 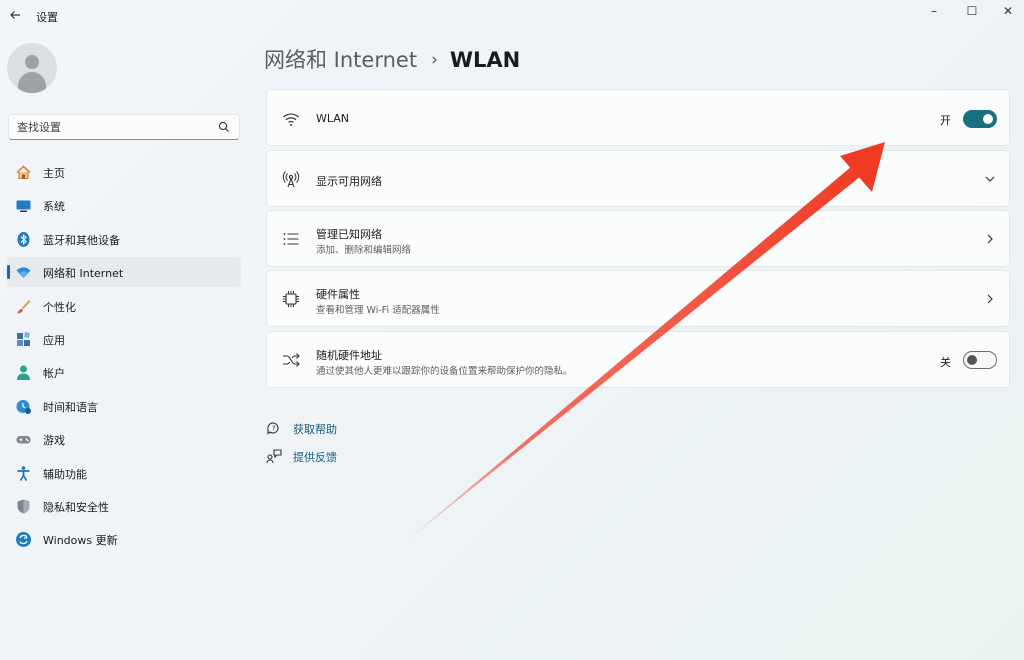 What do you see at coordinates (378, 310) in the screenshot?
I see `hardware-properties-subtitle: 查看和管理 Wi-Fi 适配器属性` at bounding box center [378, 310].